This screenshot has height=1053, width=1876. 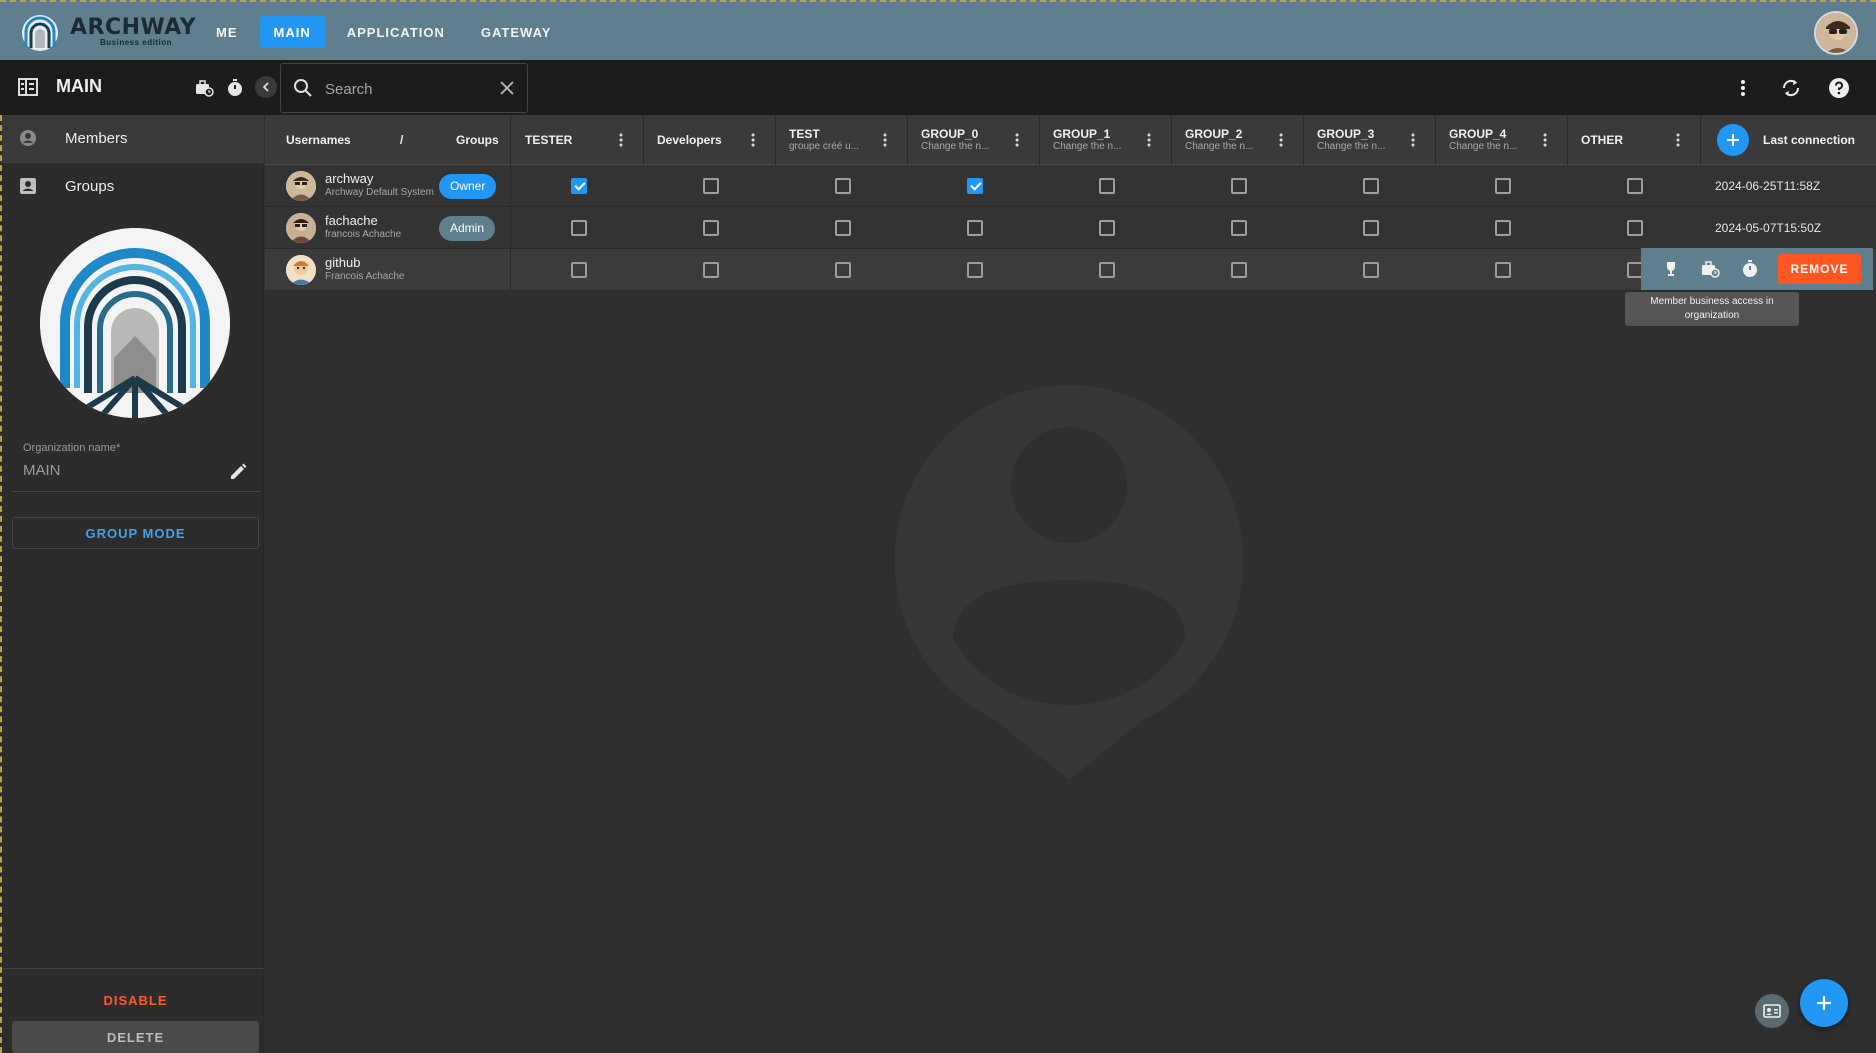 I want to click on sidebar-item-label: Members, so click(x=96, y=138).